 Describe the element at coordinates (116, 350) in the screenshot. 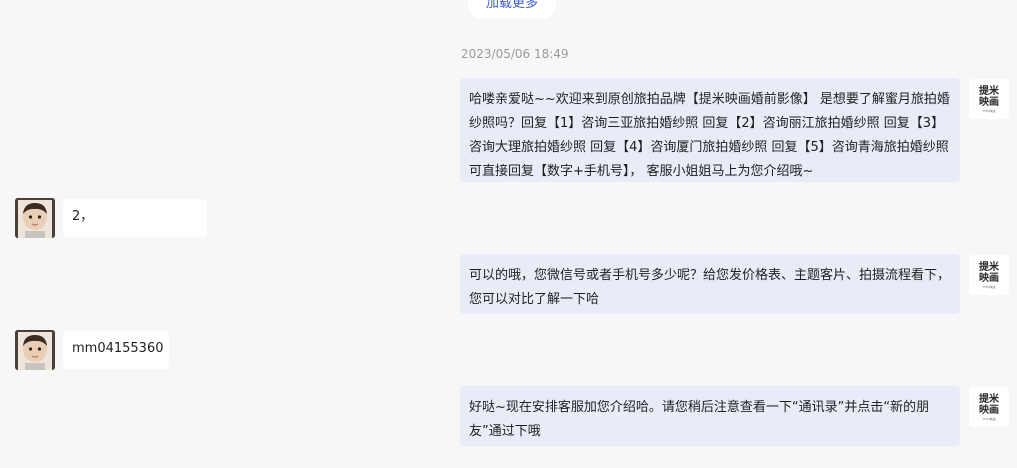

I see `message-bubble-incoming: mm04155360` at that location.